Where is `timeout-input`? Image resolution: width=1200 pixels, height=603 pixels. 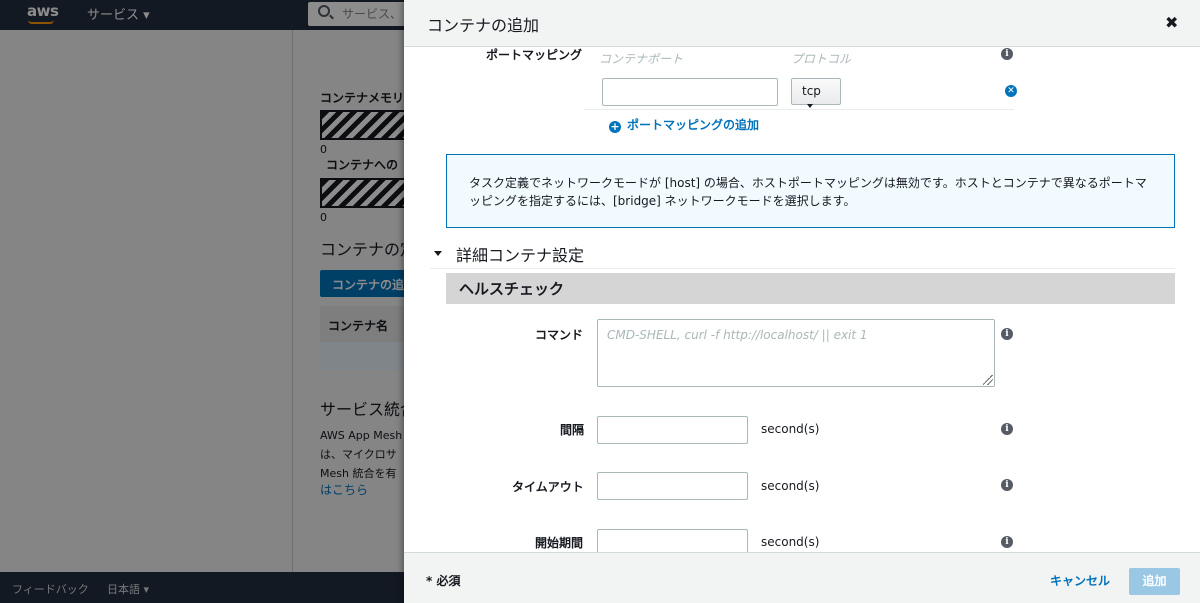 timeout-input is located at coordinates (672, 486).